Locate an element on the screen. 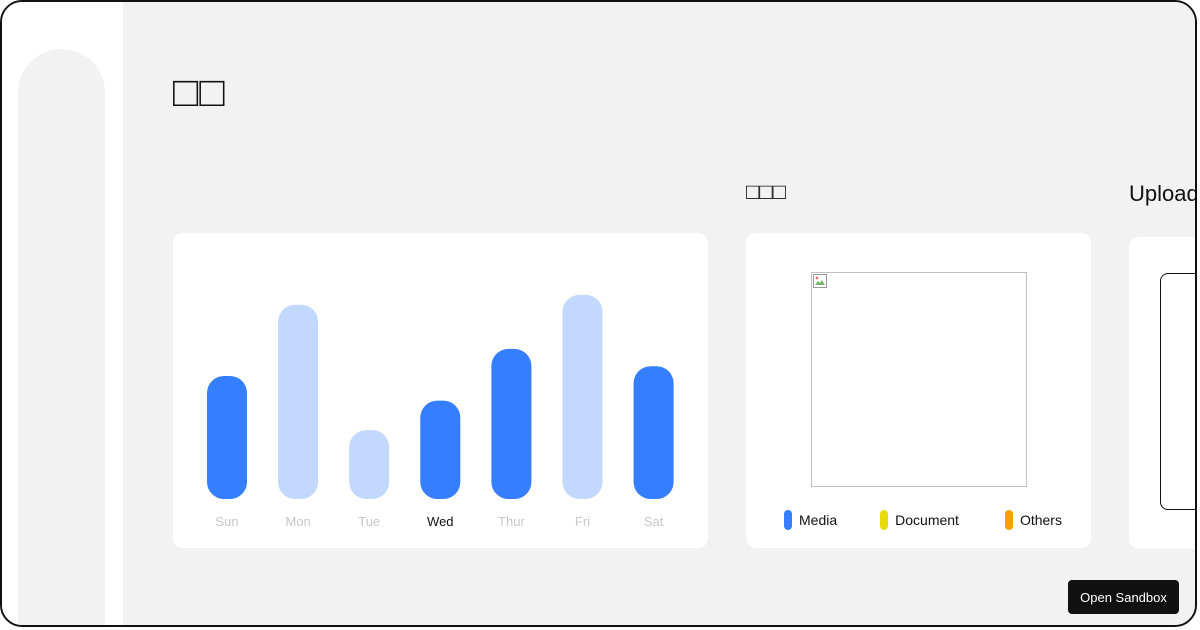 Image resolution: width=1200 pixels, height=630 pixels. legend-label: Others is located at coordinates (1040, 520).